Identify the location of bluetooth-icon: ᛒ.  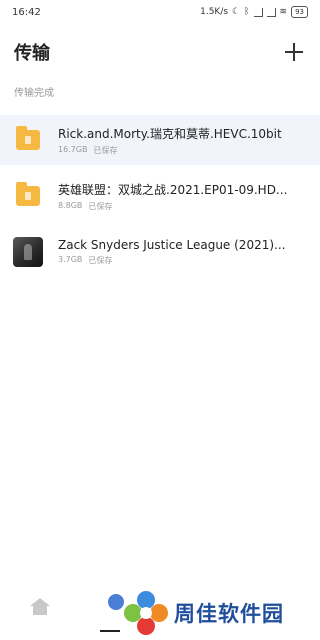
(247, 12).